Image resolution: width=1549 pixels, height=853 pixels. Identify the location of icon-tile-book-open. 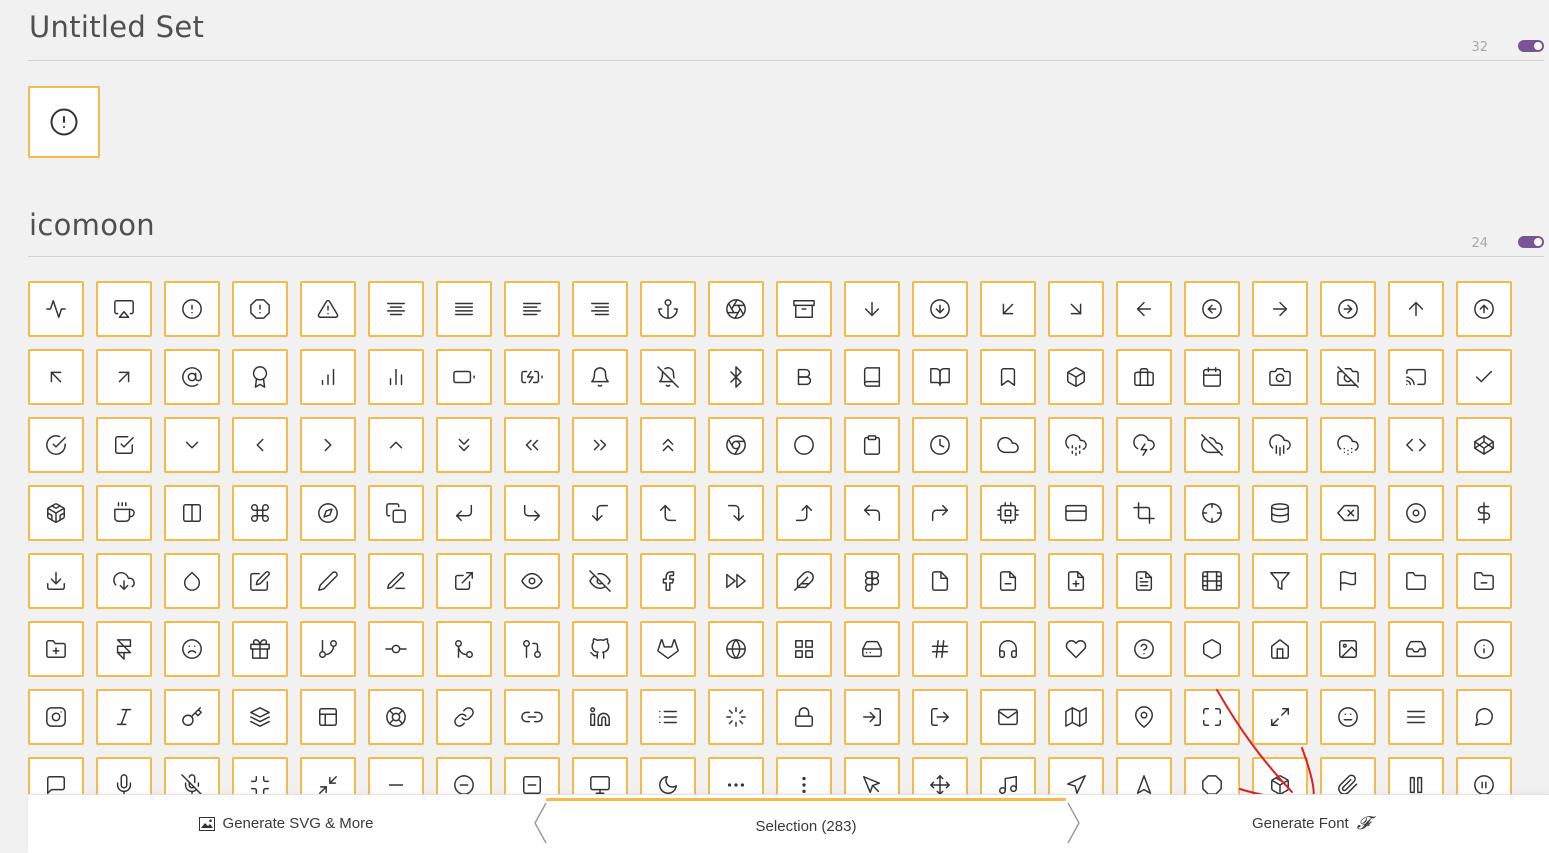
(940, 377).